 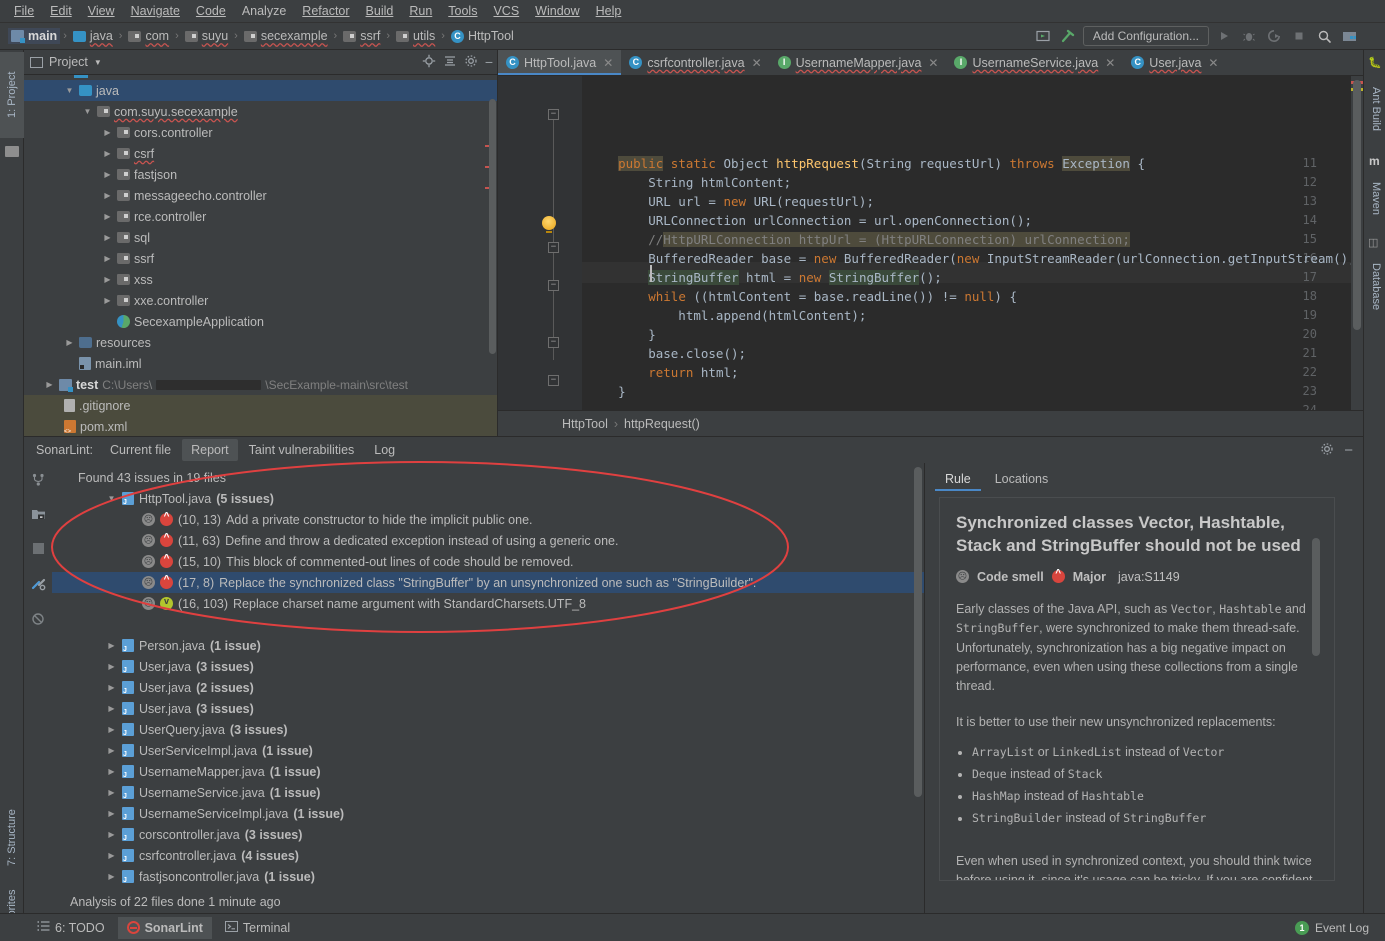 What do you see at coordinates (488, 645) in the screenshot?
I see `issue-file-row: ▶ Person.java (1 issue)` at bounding box center [488, 645].